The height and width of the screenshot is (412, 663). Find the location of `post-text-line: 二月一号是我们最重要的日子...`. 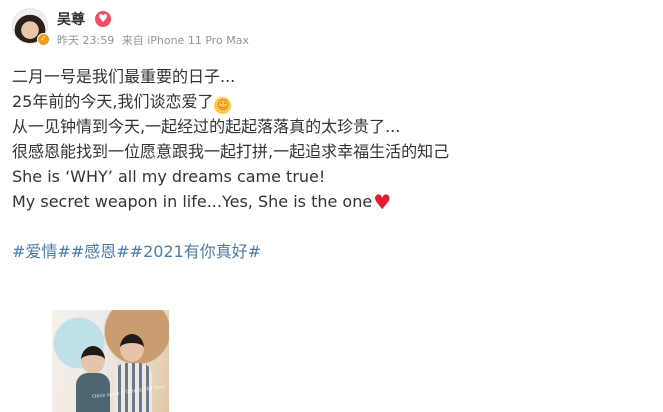

post-text-line: 二月一号是我们最重要的日子... is located at coordinates (124, 76).